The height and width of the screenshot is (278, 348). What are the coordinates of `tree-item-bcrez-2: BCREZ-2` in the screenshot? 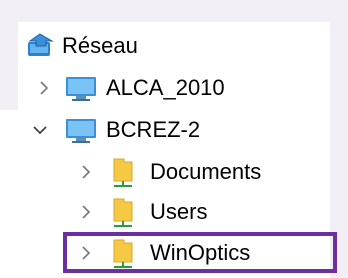 It's located at (174, 130).